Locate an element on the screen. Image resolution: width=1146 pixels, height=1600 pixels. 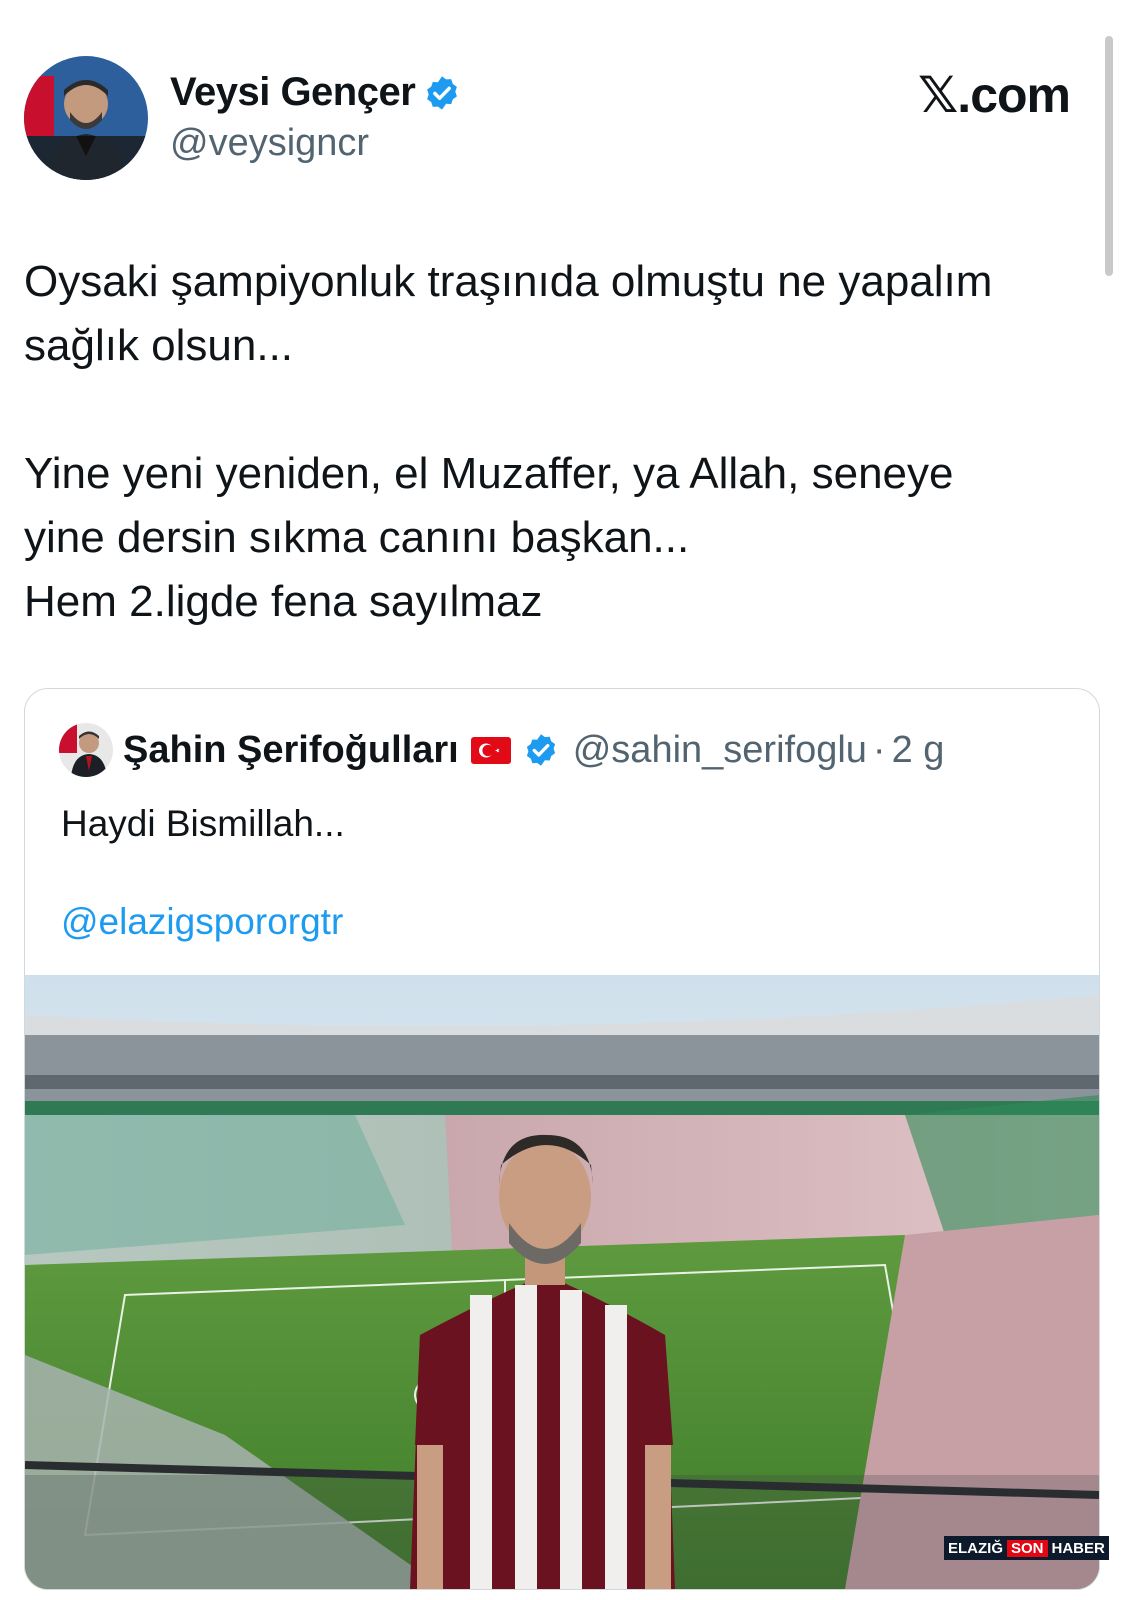
mention-link: @elazigspororgtr is located at coordinates (202, 922).